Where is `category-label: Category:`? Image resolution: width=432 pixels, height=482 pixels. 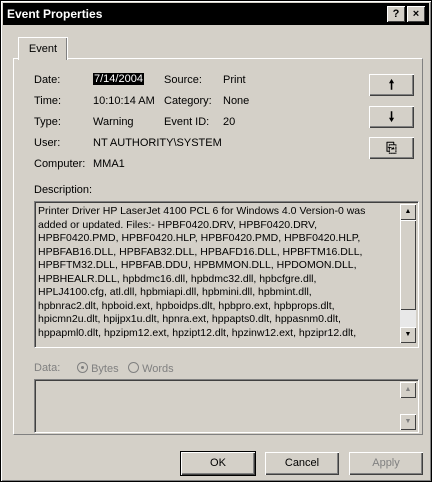 category-label: Category: is located at coordinates (188, 101).